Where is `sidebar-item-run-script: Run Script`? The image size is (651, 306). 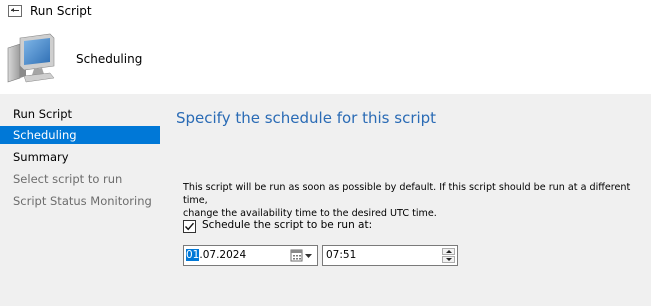 sidebar-item-run-script: Run Script is located at coordinates (80, 114).